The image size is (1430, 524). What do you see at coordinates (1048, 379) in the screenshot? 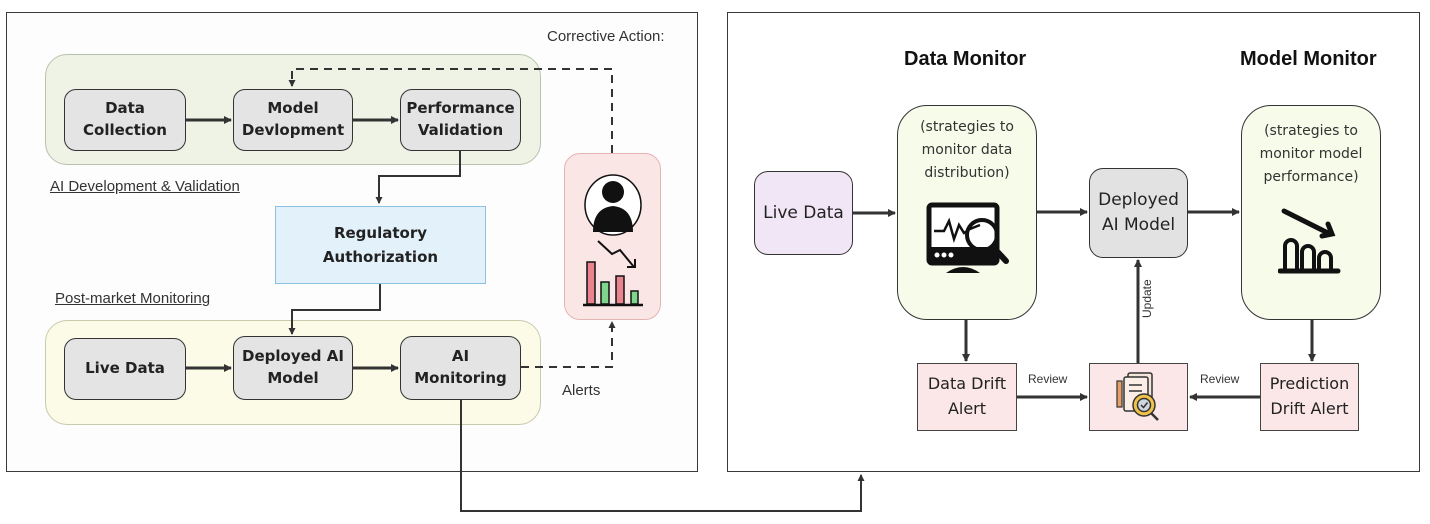
I see `review-label-left: Review` at bounding box center [1048, 379].